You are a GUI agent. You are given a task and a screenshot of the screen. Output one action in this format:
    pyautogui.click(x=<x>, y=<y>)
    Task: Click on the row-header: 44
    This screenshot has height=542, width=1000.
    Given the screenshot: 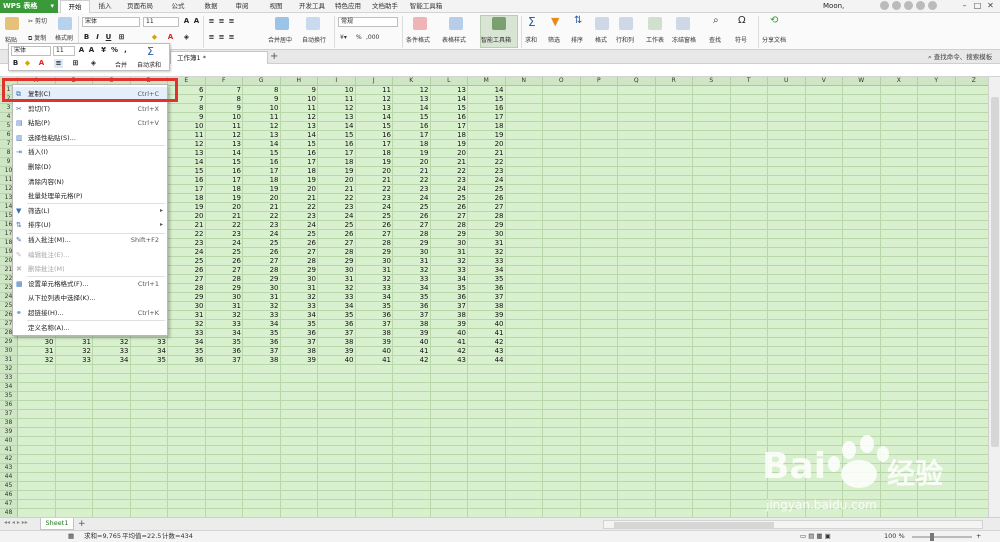 What is the action you would take?
    pyautogui.click(x=9, y=477)
    